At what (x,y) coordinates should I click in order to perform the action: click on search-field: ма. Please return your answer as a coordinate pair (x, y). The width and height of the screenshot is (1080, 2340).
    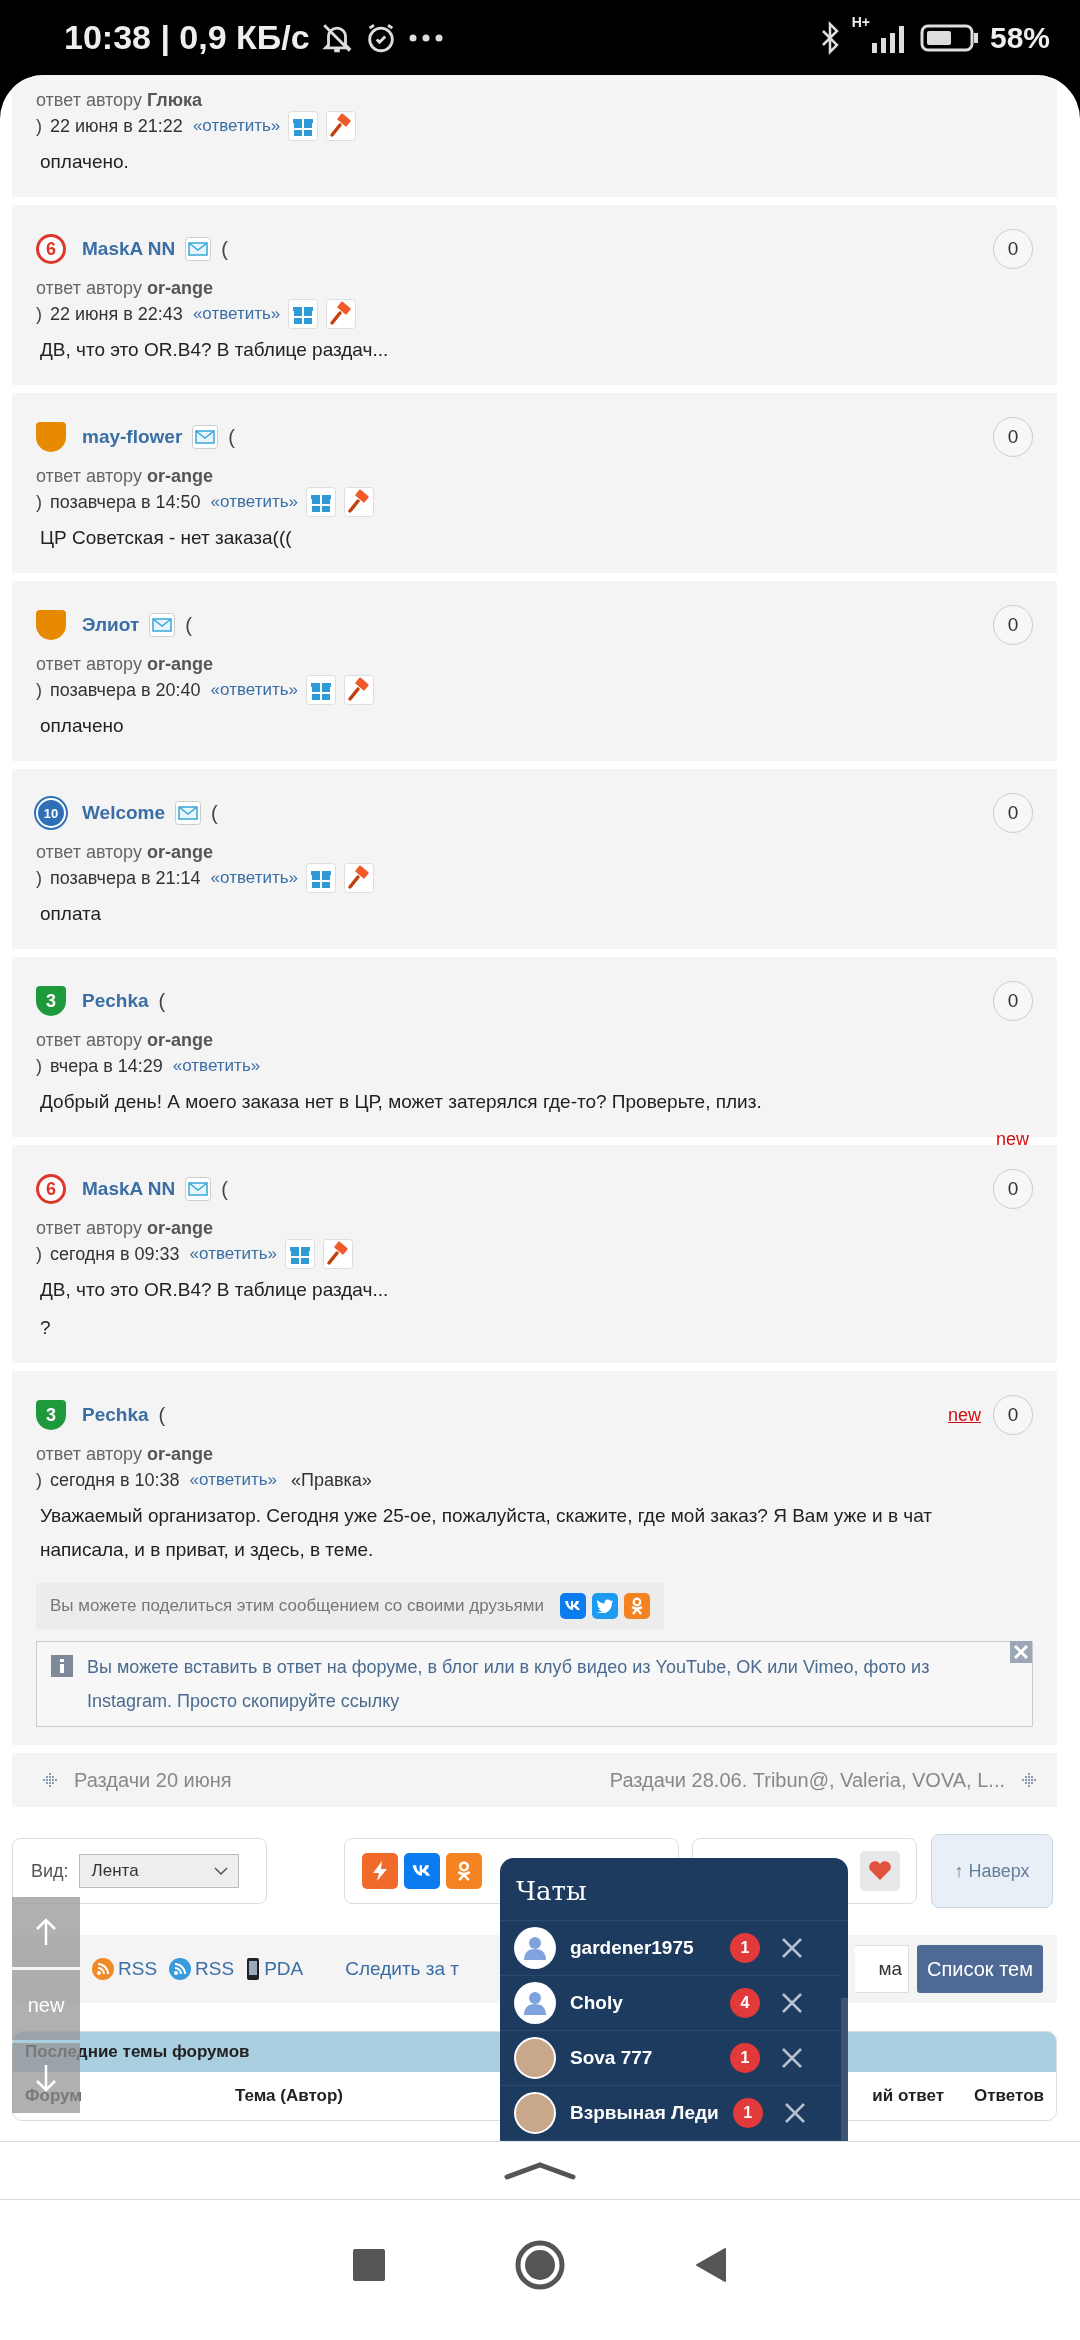
    Looking at the image, I should click on (882, 1969).